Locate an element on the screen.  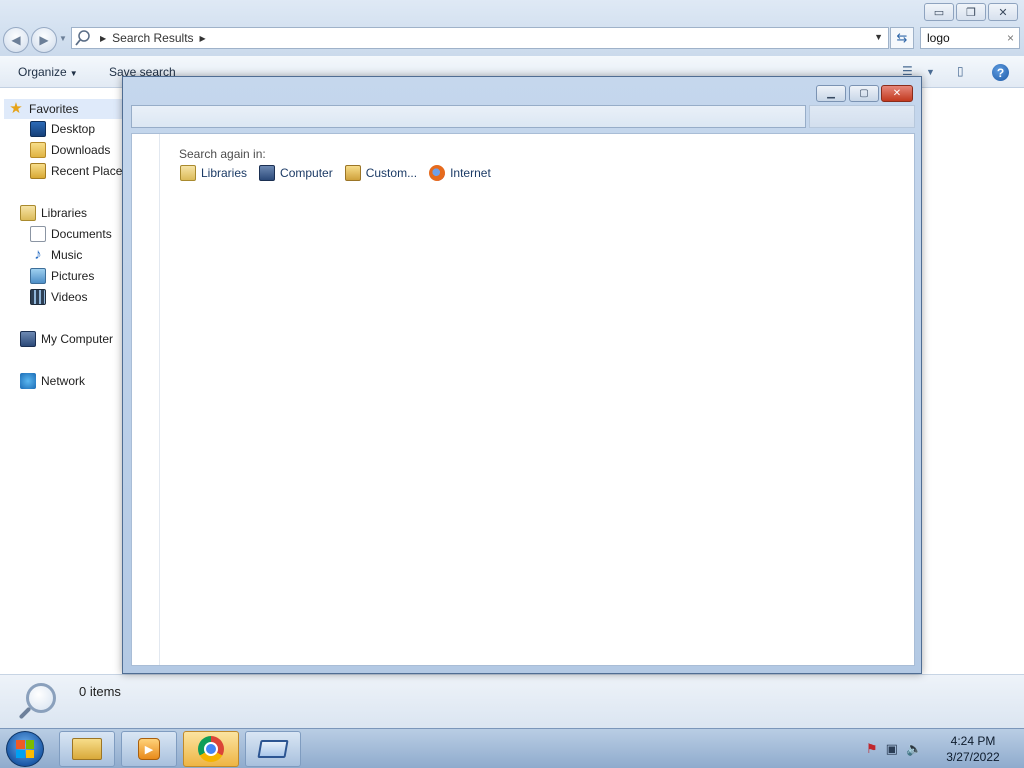
windows-explorer-icon is located at coordinates (87, 749).